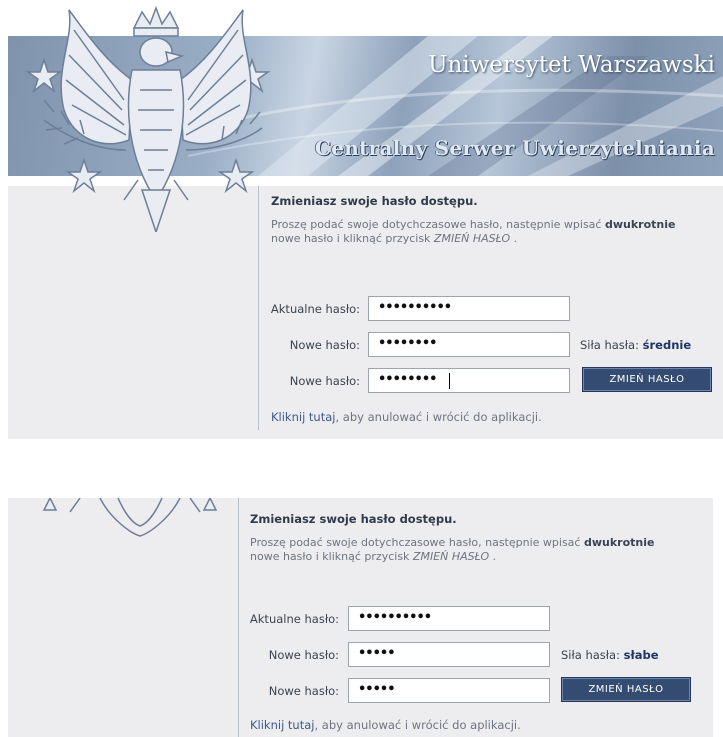  Describe the element at coordinates (449, 654) in the screenshot. I see `new-password-input-2: •••••` at that location.